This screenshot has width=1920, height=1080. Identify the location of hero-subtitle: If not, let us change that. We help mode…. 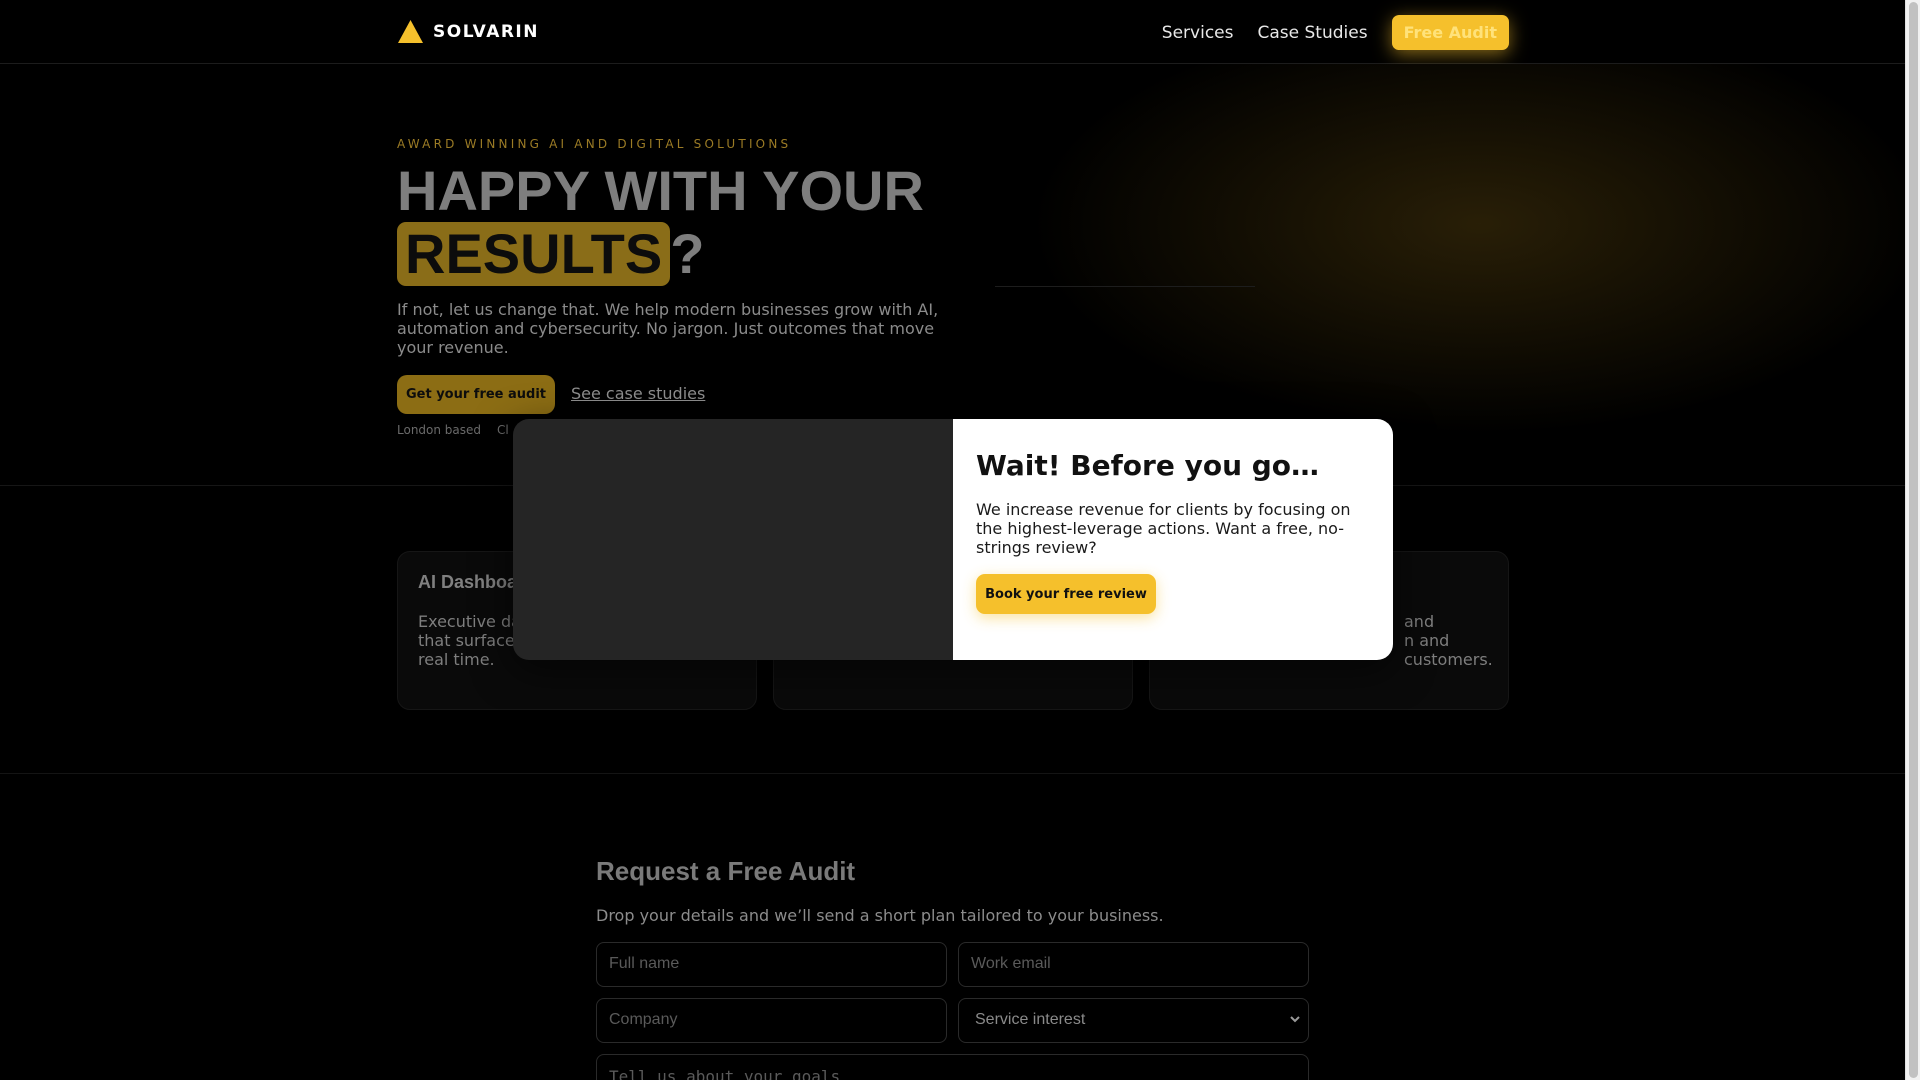
(668, 328).